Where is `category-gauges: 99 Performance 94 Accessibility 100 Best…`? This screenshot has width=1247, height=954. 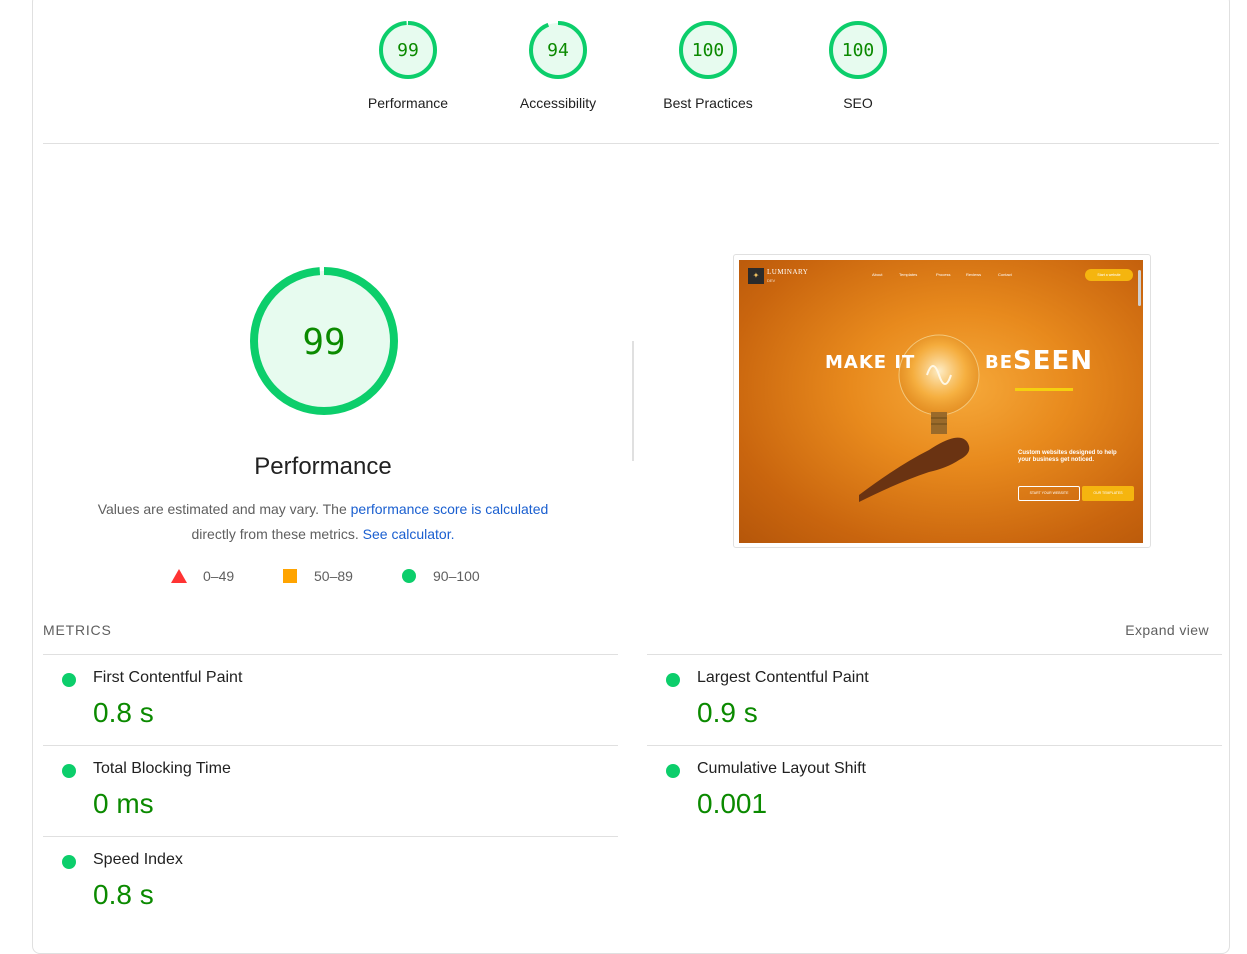 category-gauges: 99 Performance 94 Accessibility 100 Best… is located at coordinates (631, 72).